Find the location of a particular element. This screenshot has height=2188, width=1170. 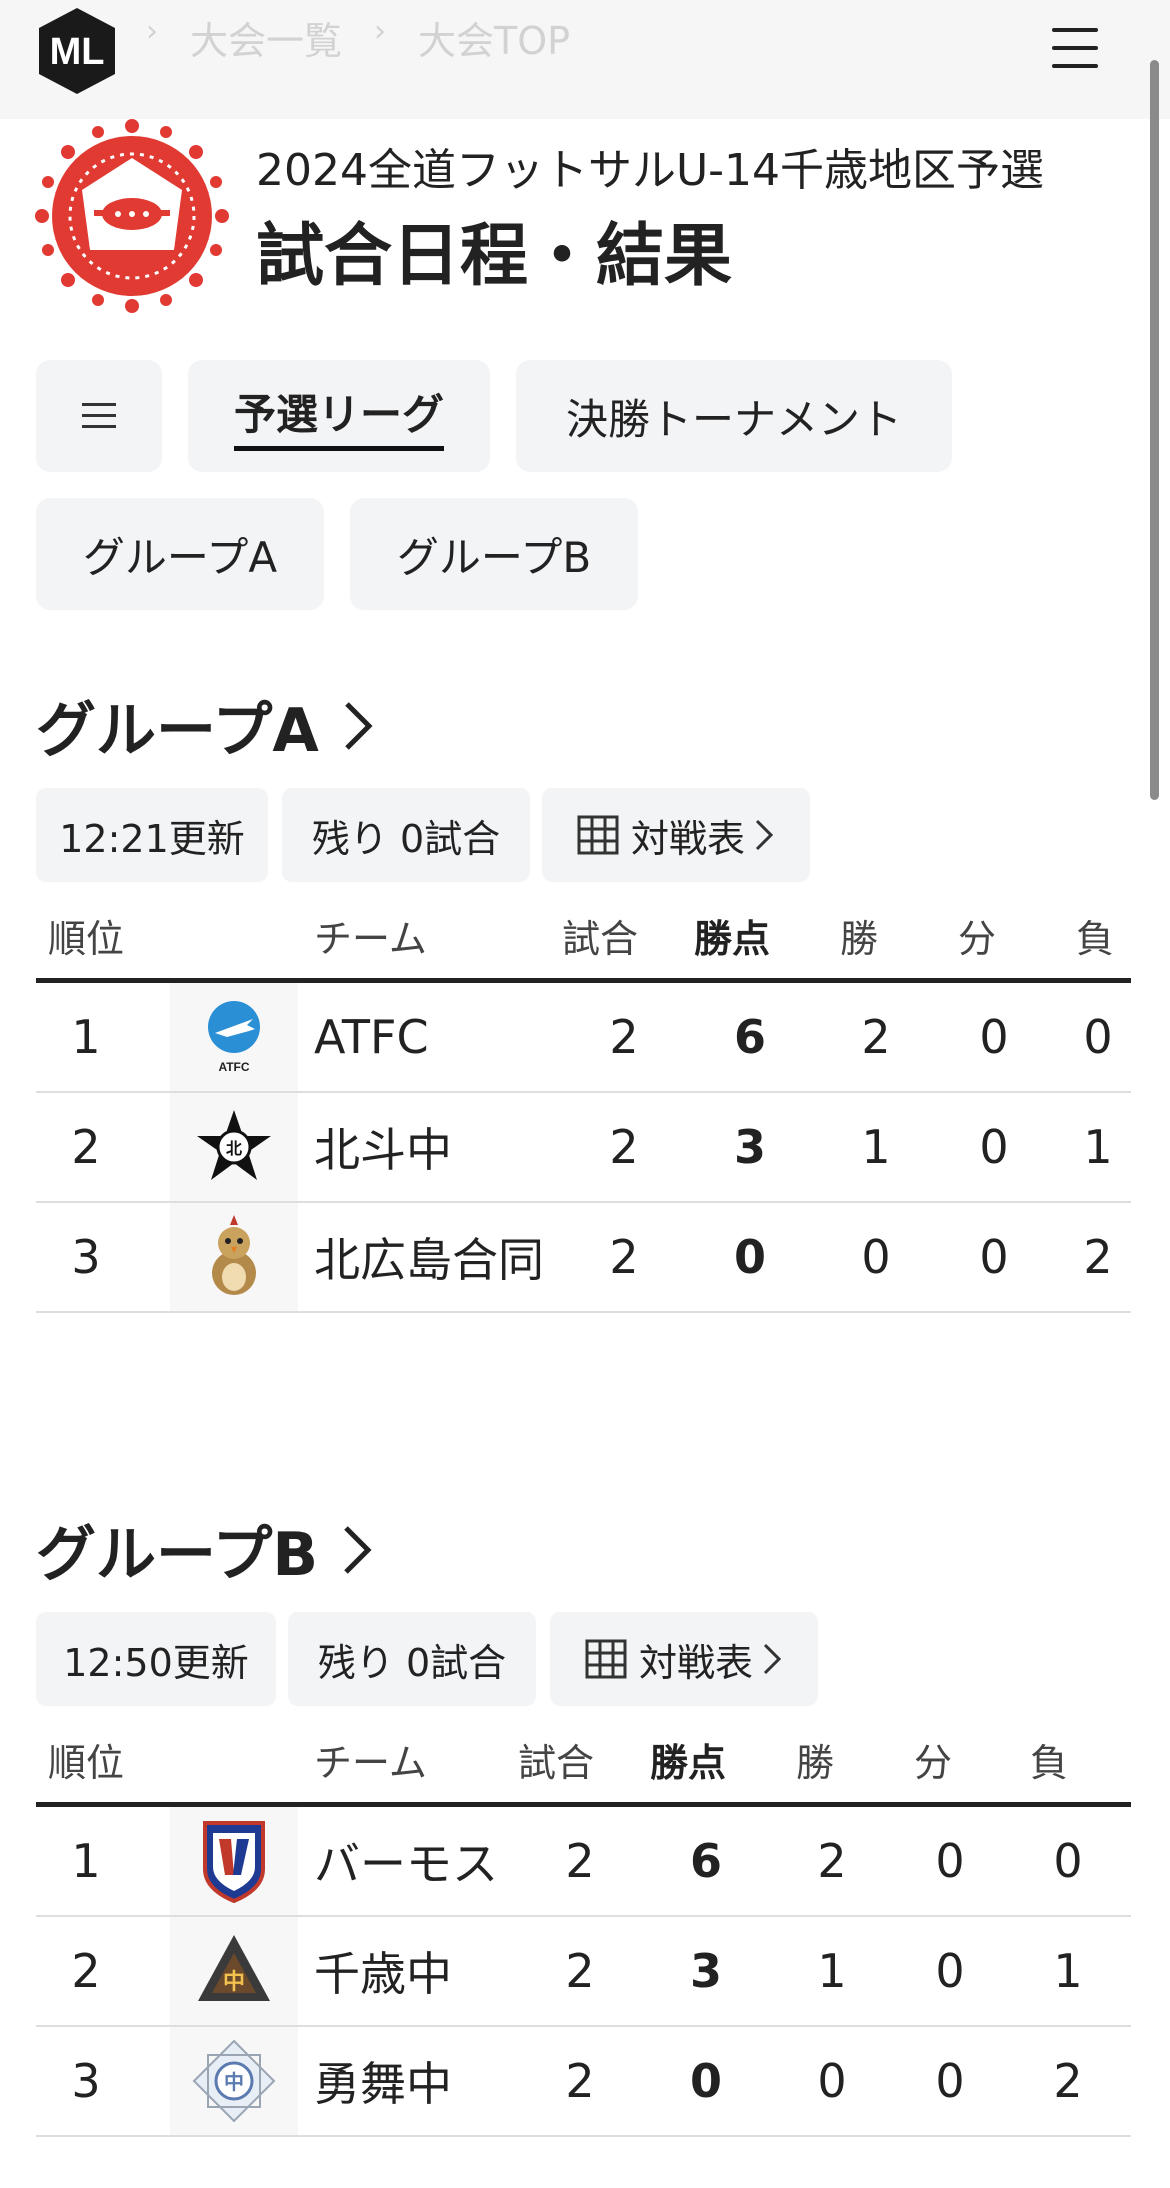

standings-row: 1 バーモス 2 6 2 0 0 is located at coordinates (583, 1862).